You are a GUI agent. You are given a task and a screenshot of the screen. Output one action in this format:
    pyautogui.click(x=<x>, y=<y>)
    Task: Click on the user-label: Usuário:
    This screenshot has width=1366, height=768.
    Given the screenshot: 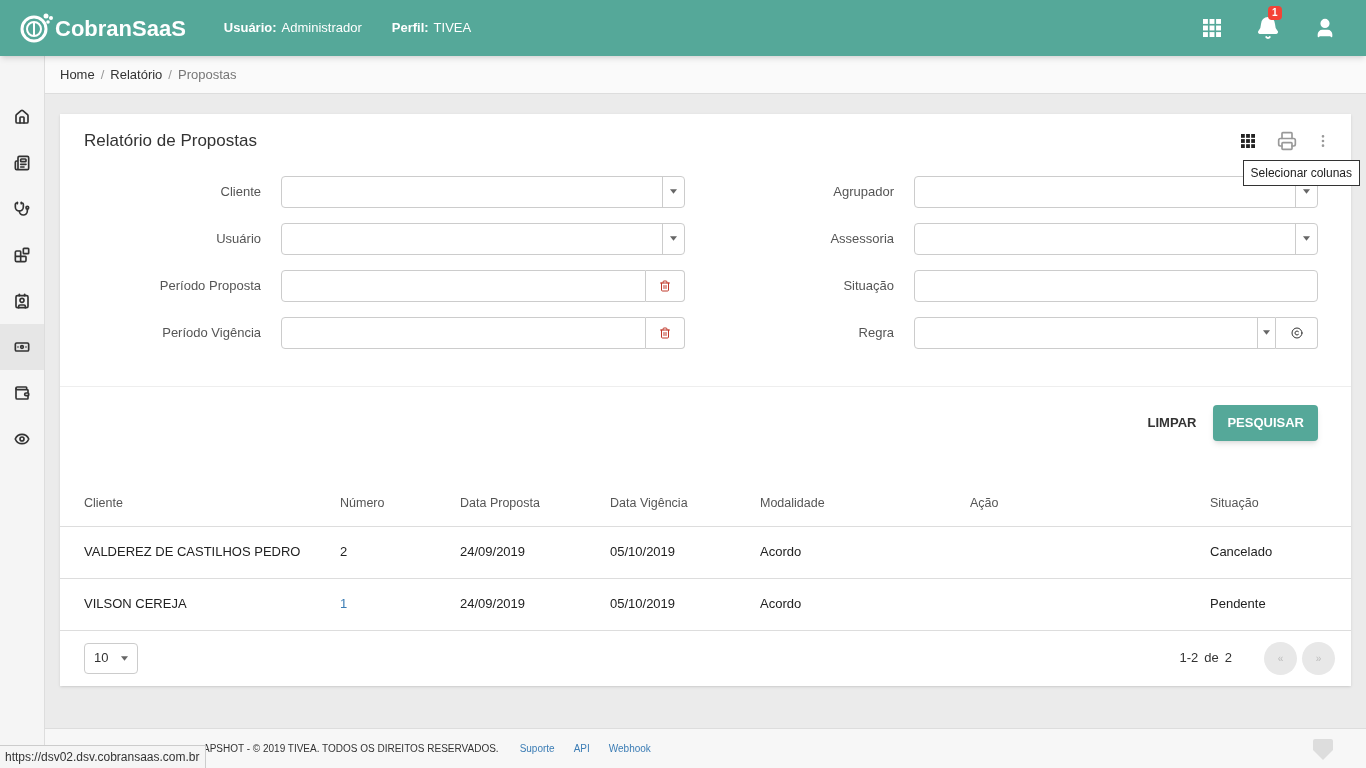 What is the action you would take?
    pyautogui.click(x=250, y=28)
    